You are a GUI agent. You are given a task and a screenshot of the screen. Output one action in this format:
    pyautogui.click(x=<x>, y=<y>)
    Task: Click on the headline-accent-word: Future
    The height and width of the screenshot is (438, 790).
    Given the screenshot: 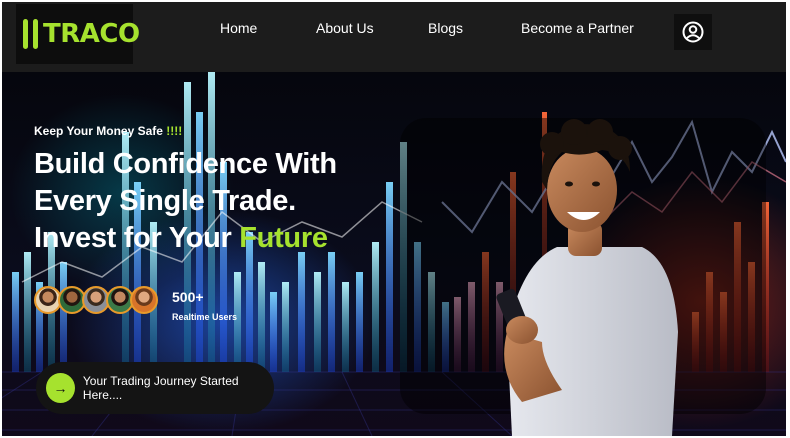 What is the action you would take?
    pyautogui.click(x=283, y=238)
    